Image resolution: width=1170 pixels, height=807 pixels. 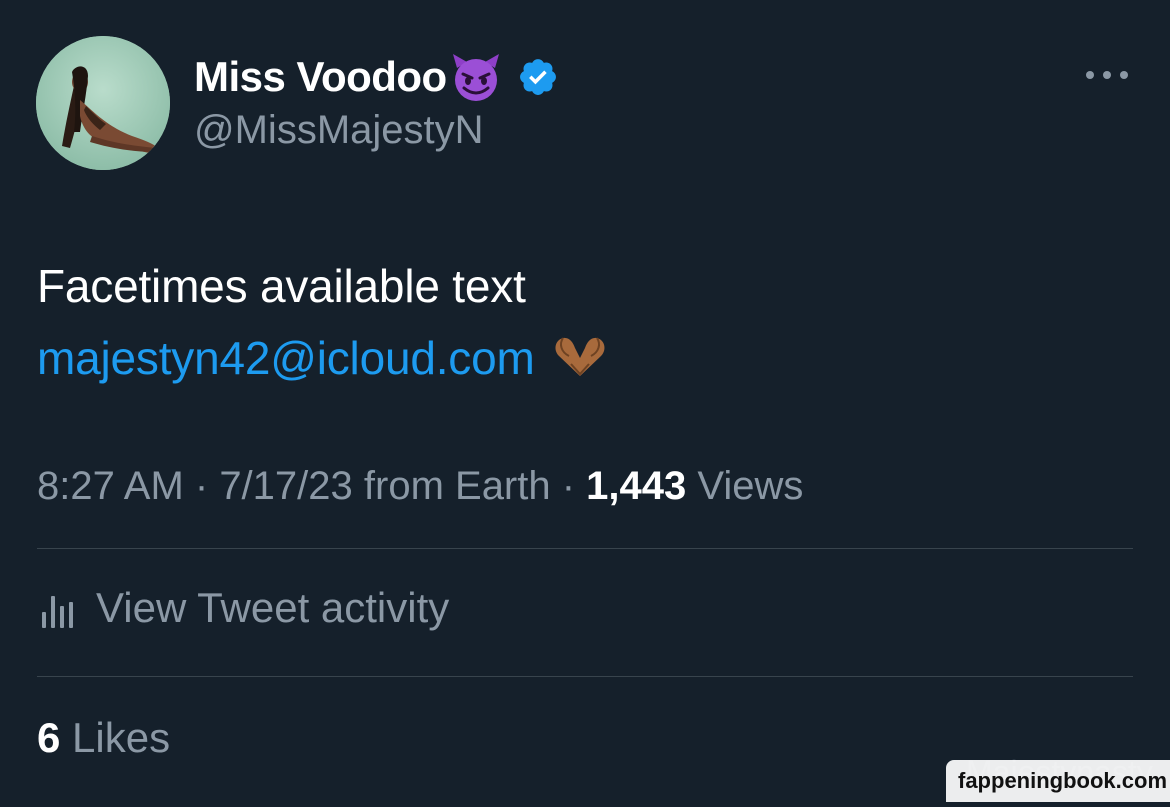 I want to click on author-name-row: Miss Voodoo, so click(x=376, y=77).